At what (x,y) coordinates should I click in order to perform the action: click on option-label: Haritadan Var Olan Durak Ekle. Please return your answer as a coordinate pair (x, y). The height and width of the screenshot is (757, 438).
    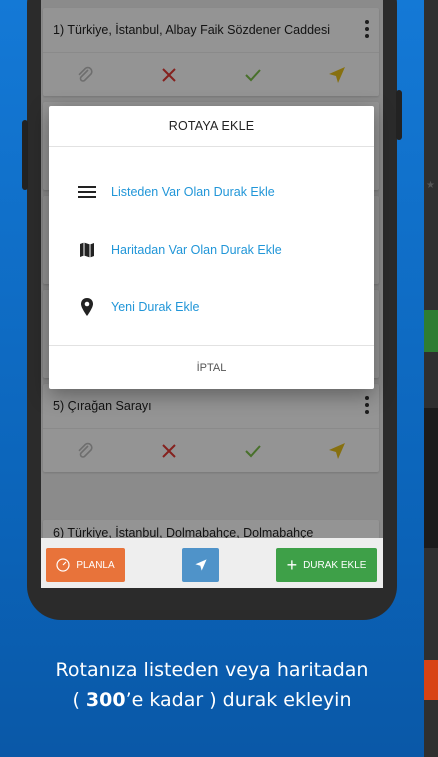
    Looking at the image, I should click on (196, 250).